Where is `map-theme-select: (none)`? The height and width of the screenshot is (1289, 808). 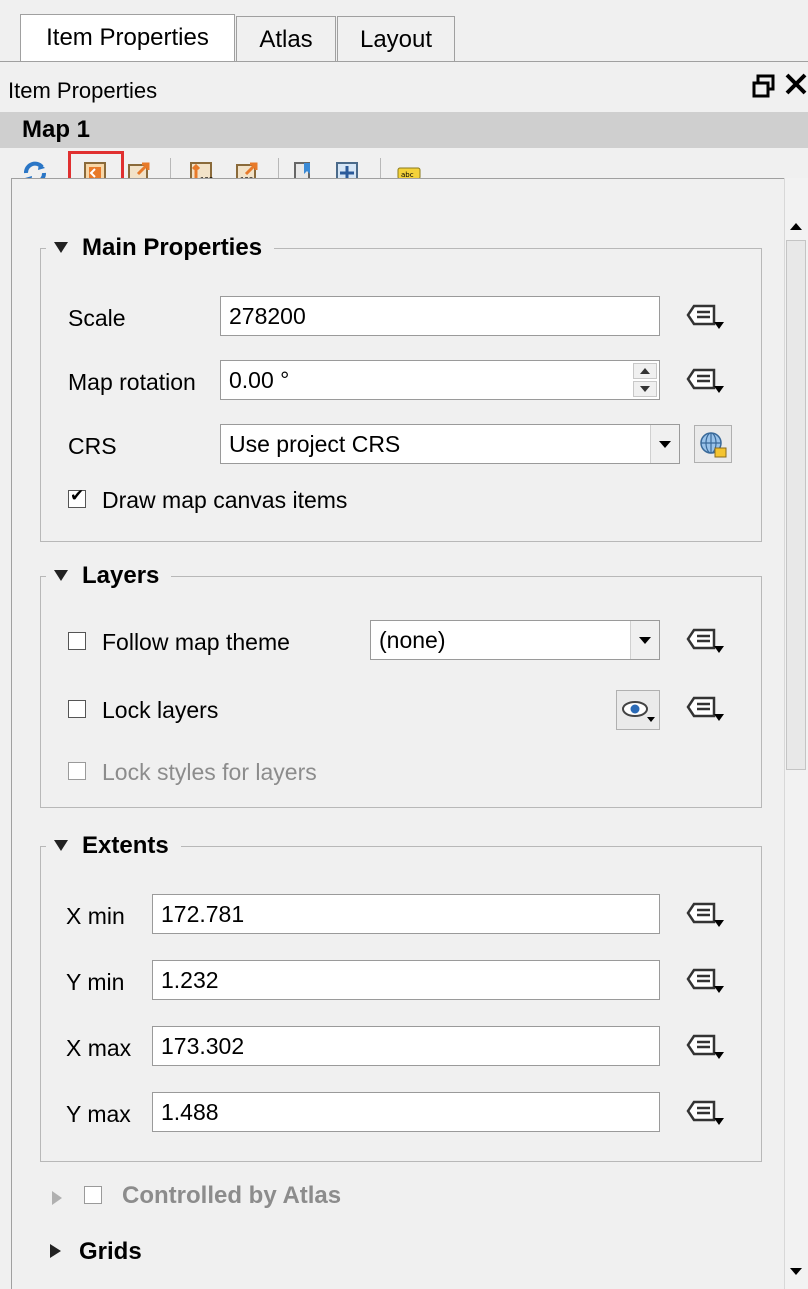
map-theme-select: (none) is located at coordinates (515, 640).